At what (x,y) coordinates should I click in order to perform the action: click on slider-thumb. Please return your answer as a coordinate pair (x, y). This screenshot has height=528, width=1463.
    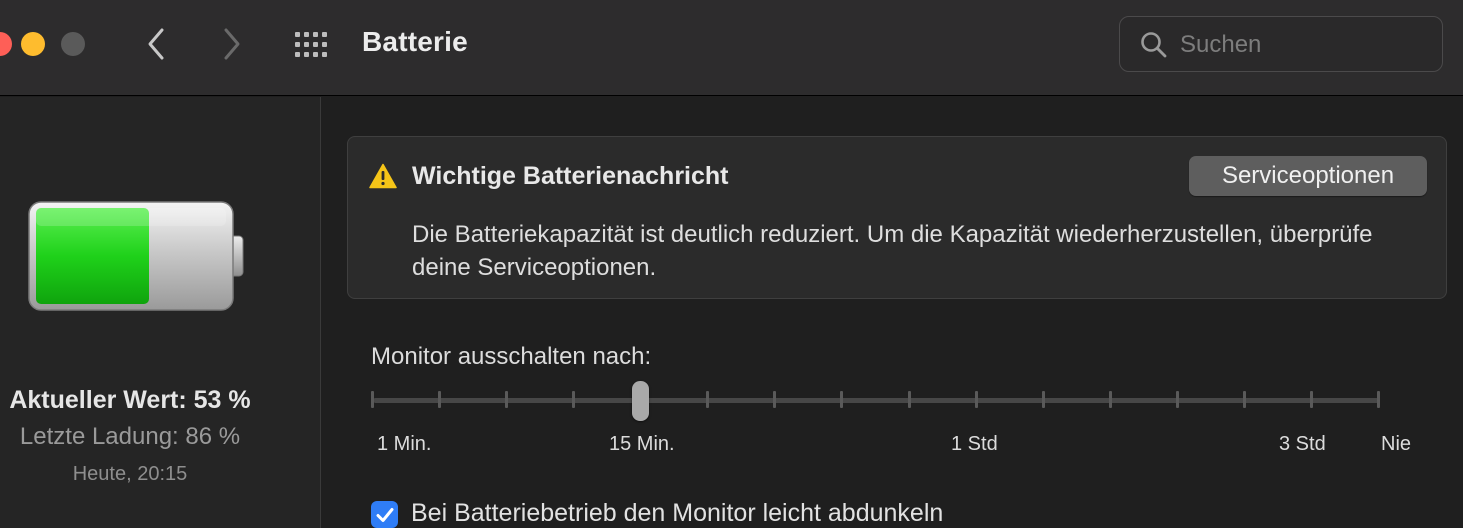
    Looking at the image, I should click on (640, 401).